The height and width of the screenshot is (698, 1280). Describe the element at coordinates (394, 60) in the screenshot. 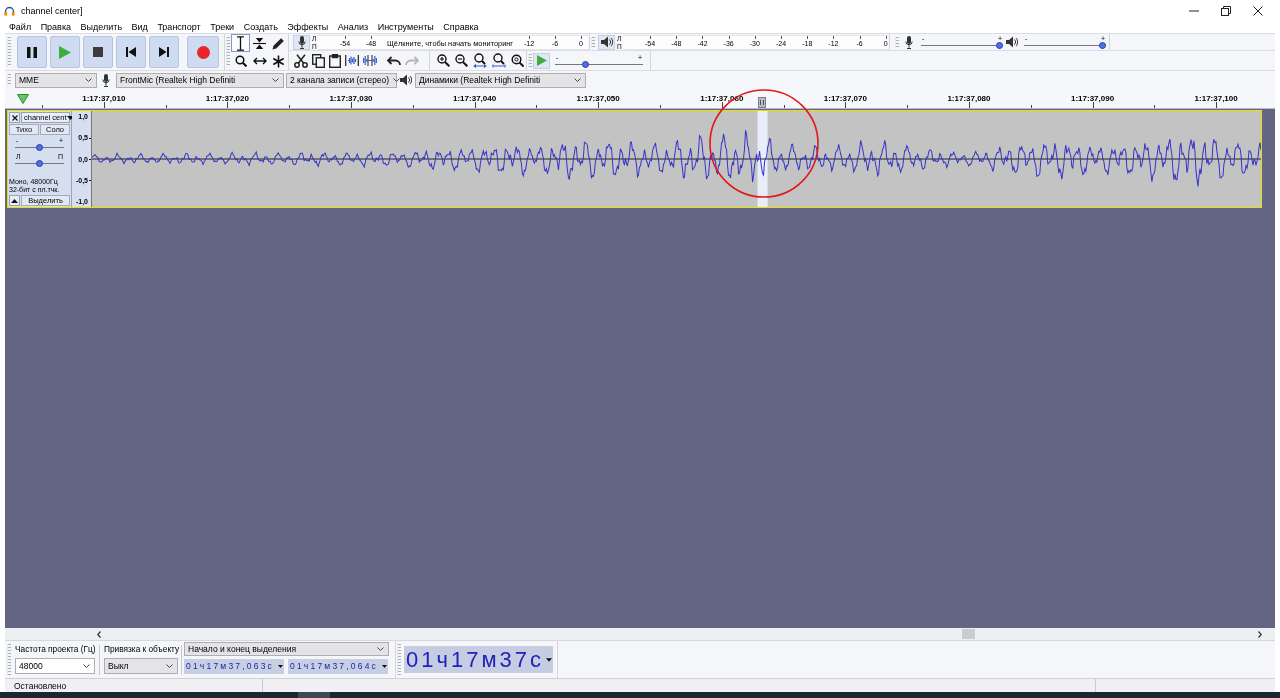

I see `undo-icon` at that location.